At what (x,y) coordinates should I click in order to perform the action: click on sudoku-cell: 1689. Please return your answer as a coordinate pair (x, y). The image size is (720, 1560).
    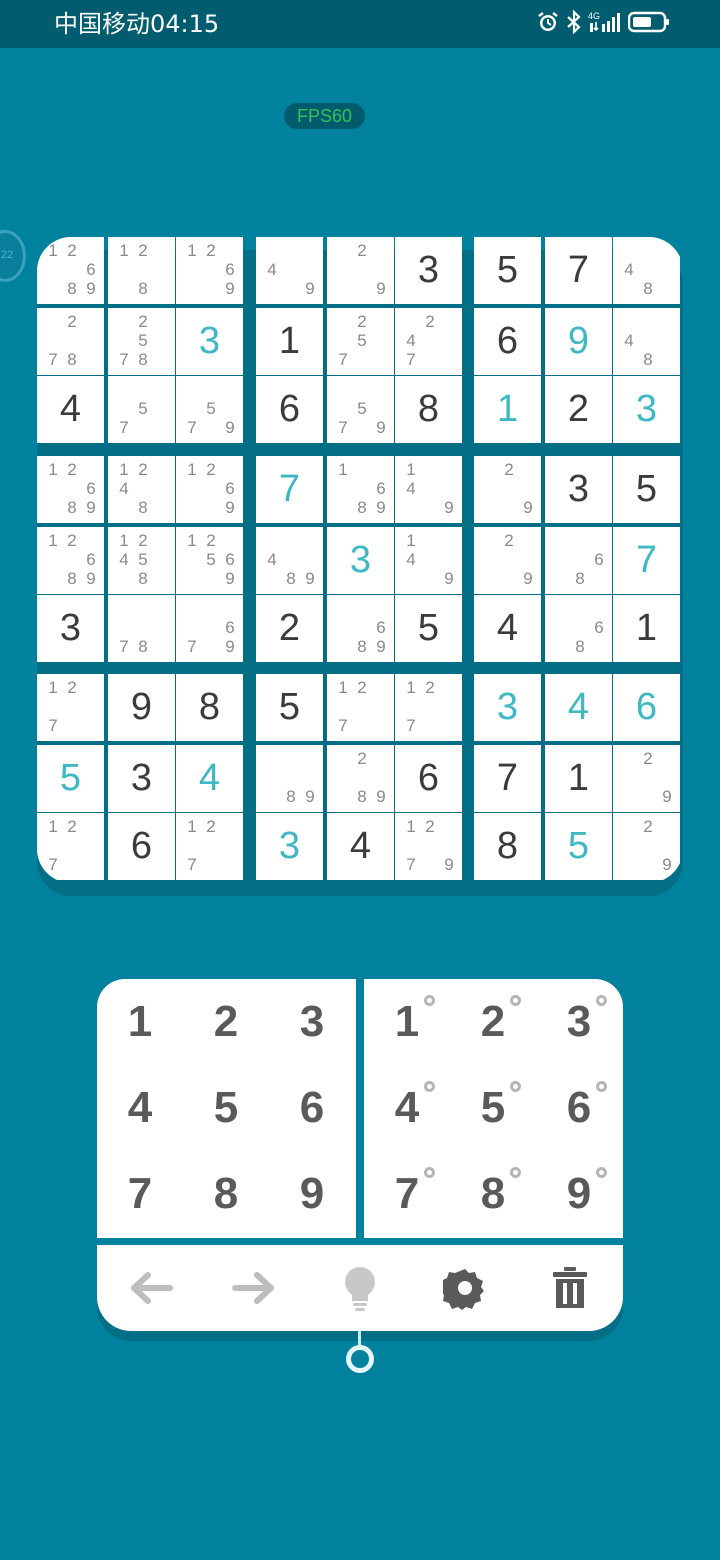
    Looking at the image, I should click on (360, 489).